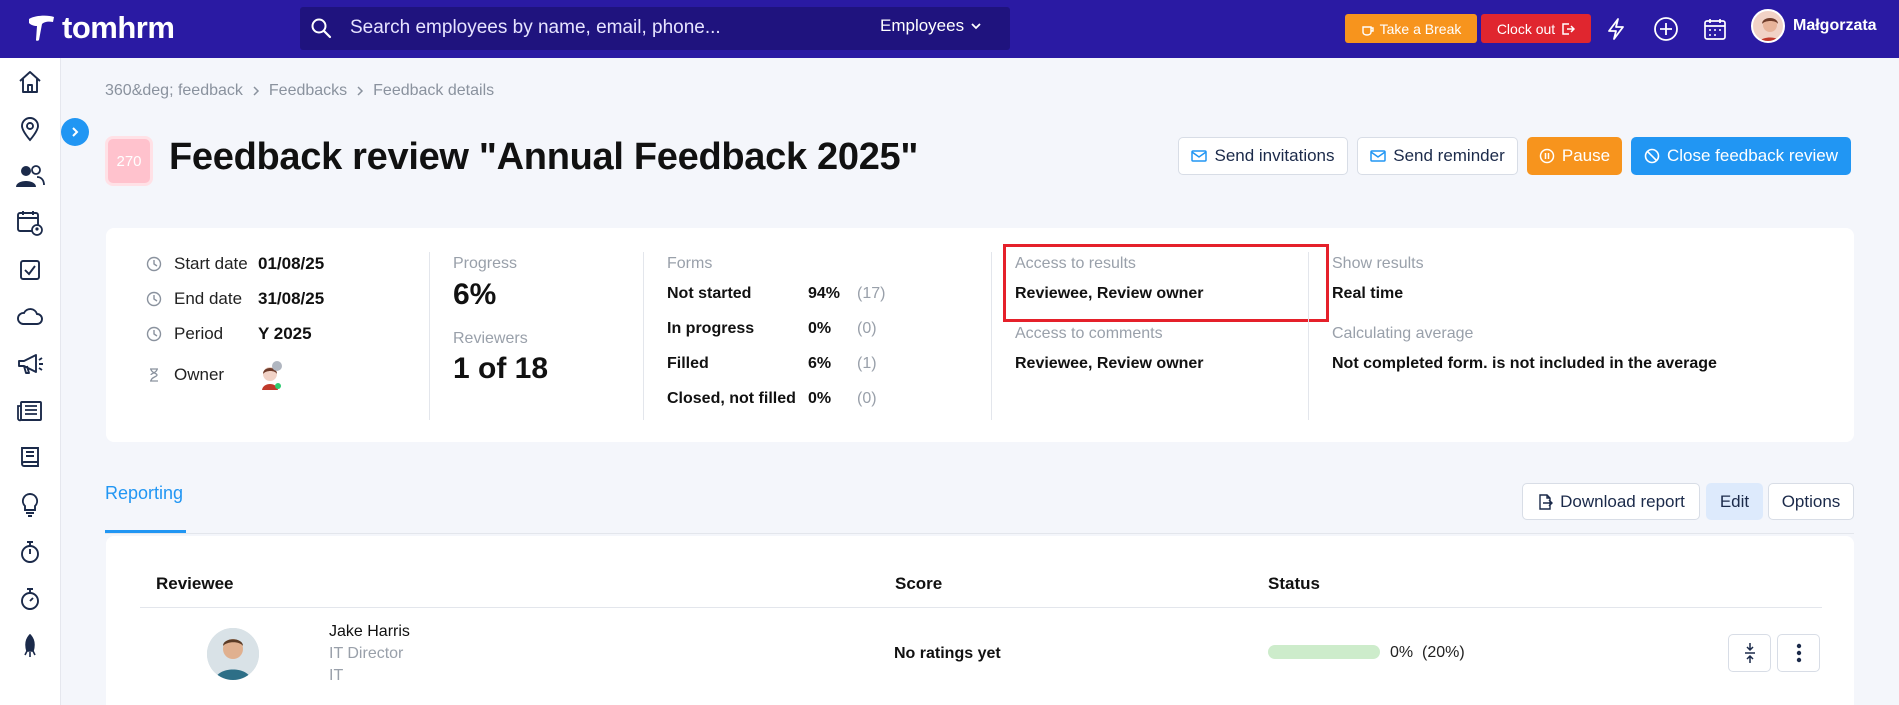 This screenshot has height=705, width=1899. Describe the element at coordinates (291, 298) in the screenshot. I see `end-date-value: 31/08/25` at that location.